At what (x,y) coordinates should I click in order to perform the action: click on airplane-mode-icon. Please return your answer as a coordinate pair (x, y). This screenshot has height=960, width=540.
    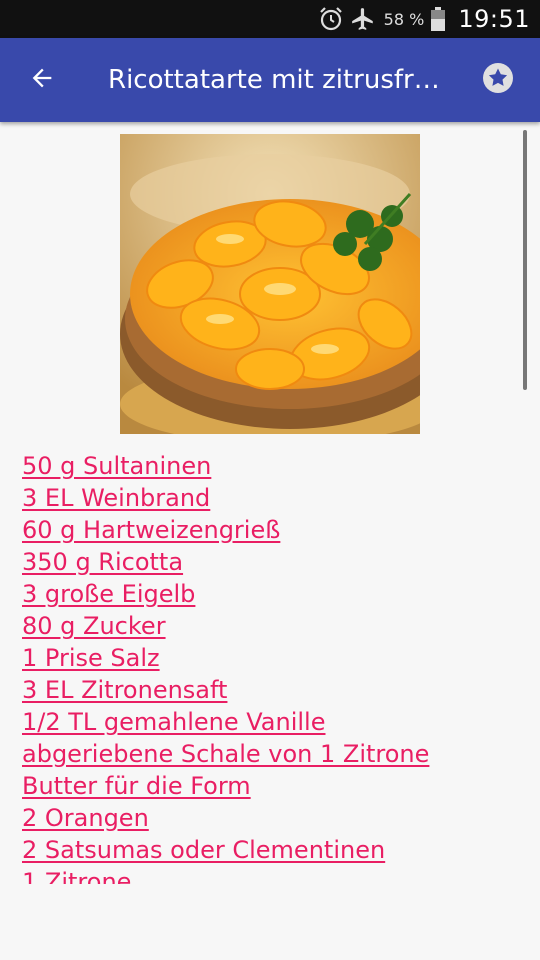
    Looking at the image, I should click on (363, 19).